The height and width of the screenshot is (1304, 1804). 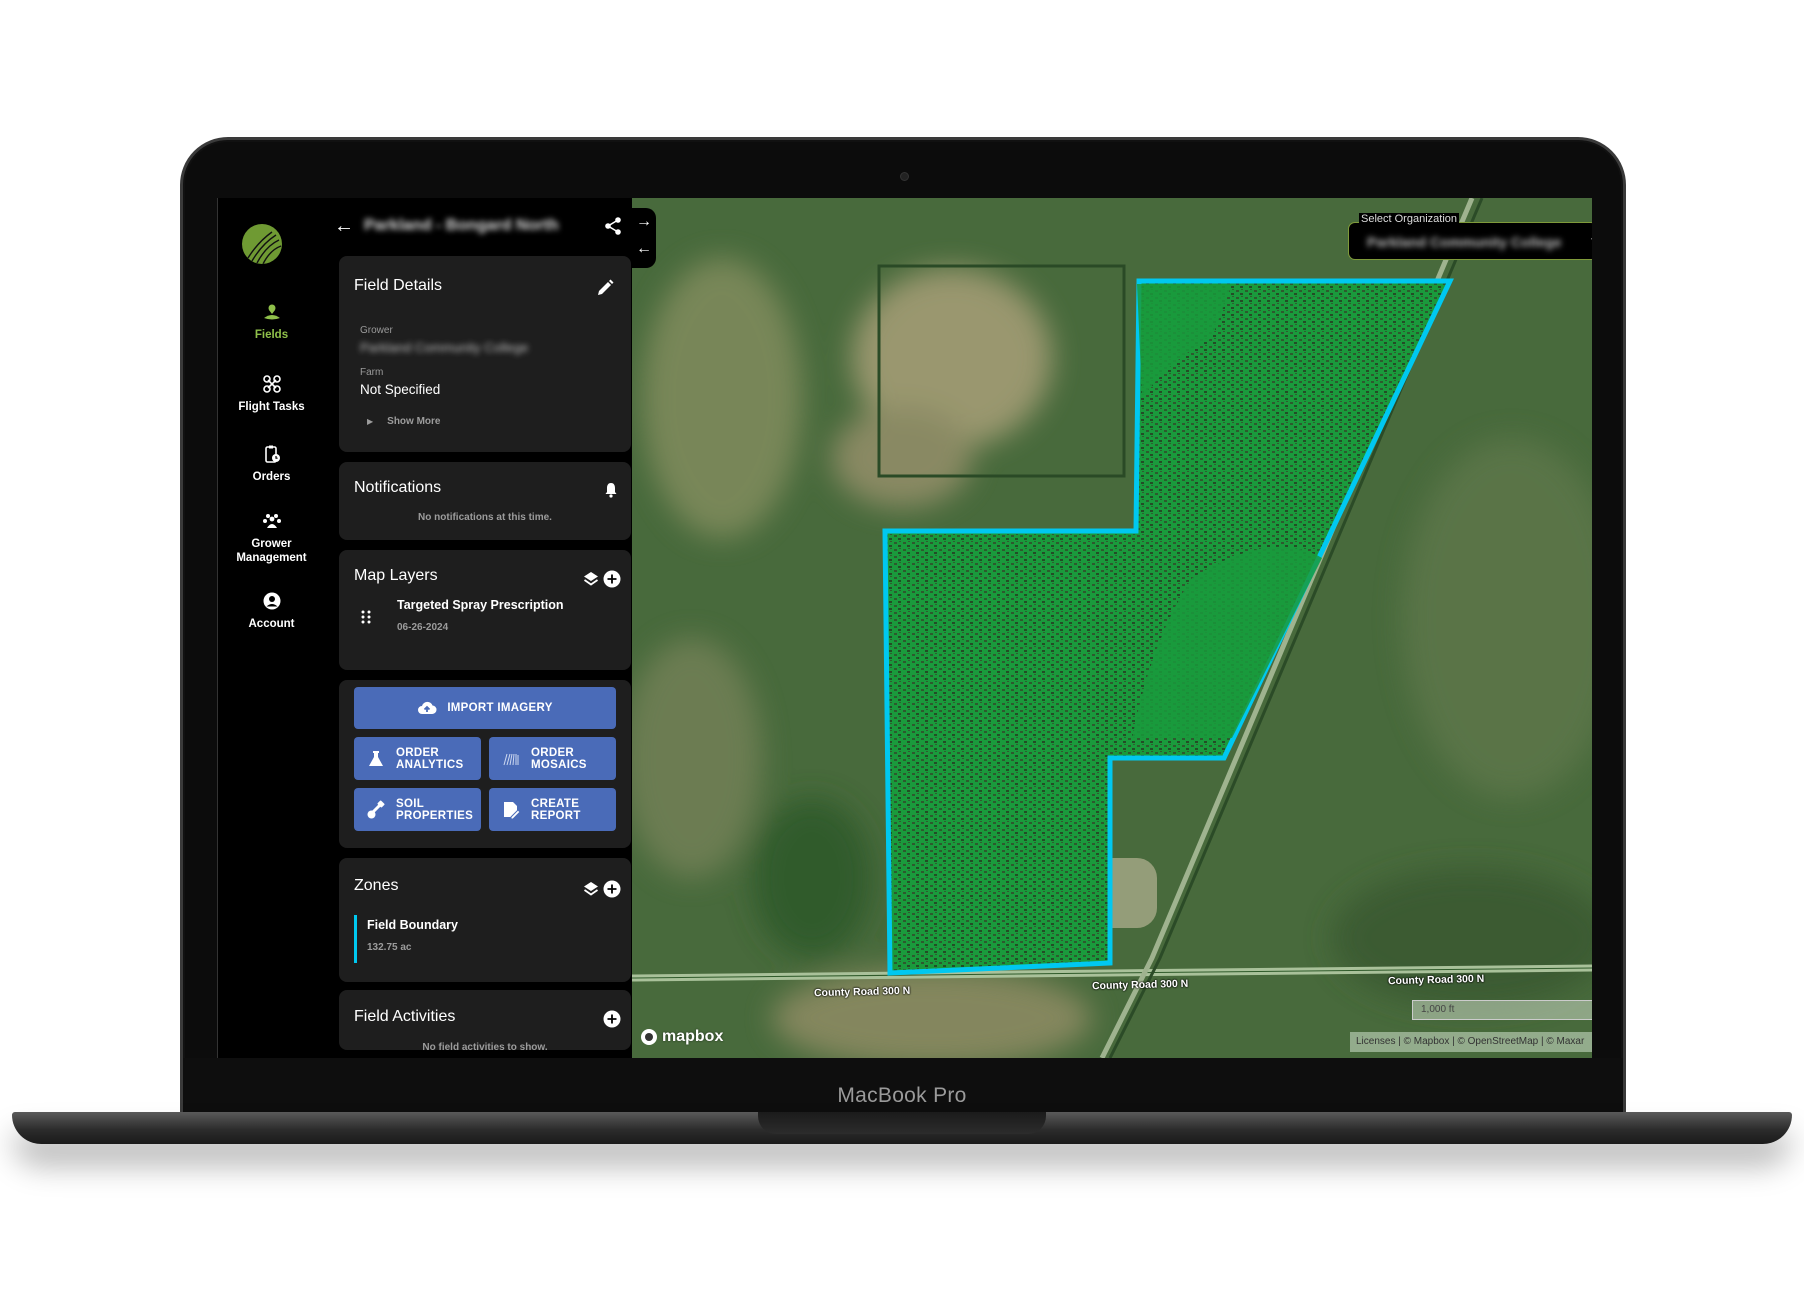 What do you see at coordinates (1464, 242) in the screenshot?
I see `org-select-value: Parkland Community College` at bounding box center [1464, 242].